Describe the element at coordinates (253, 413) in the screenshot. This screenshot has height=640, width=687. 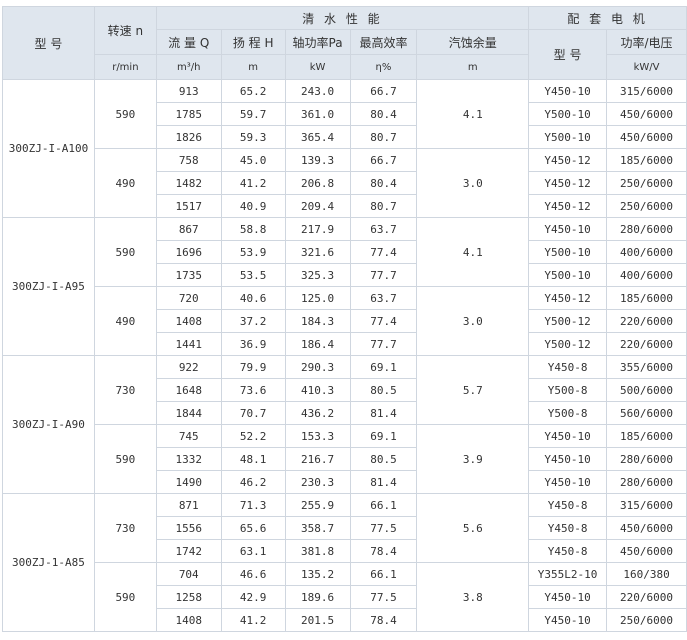
I see `head-cell: 70.7` at that location.